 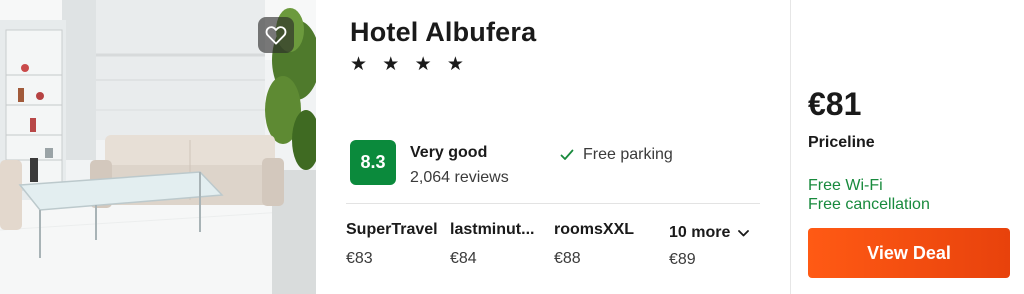 I want to click on provider-option: SuperTravel €83, so click(x=396, y=244).